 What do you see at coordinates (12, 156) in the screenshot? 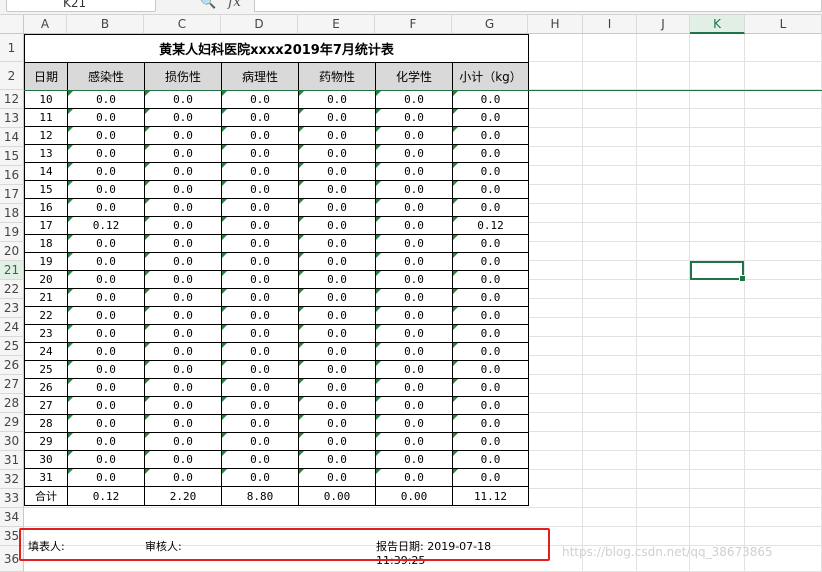
I see `row-header-15: 15` at bounding box center [12, 156].